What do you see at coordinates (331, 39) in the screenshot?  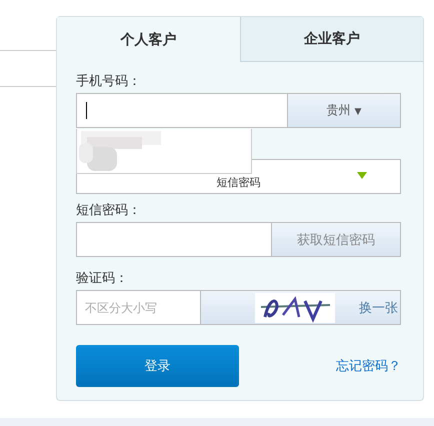 I see `tab: 企业客户` at bounding box center [331, 39].